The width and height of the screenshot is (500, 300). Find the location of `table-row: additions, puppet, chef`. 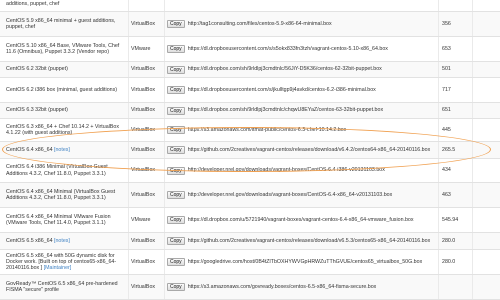

table-row: additions, puppet, chef is located at coordinates (250, 6).